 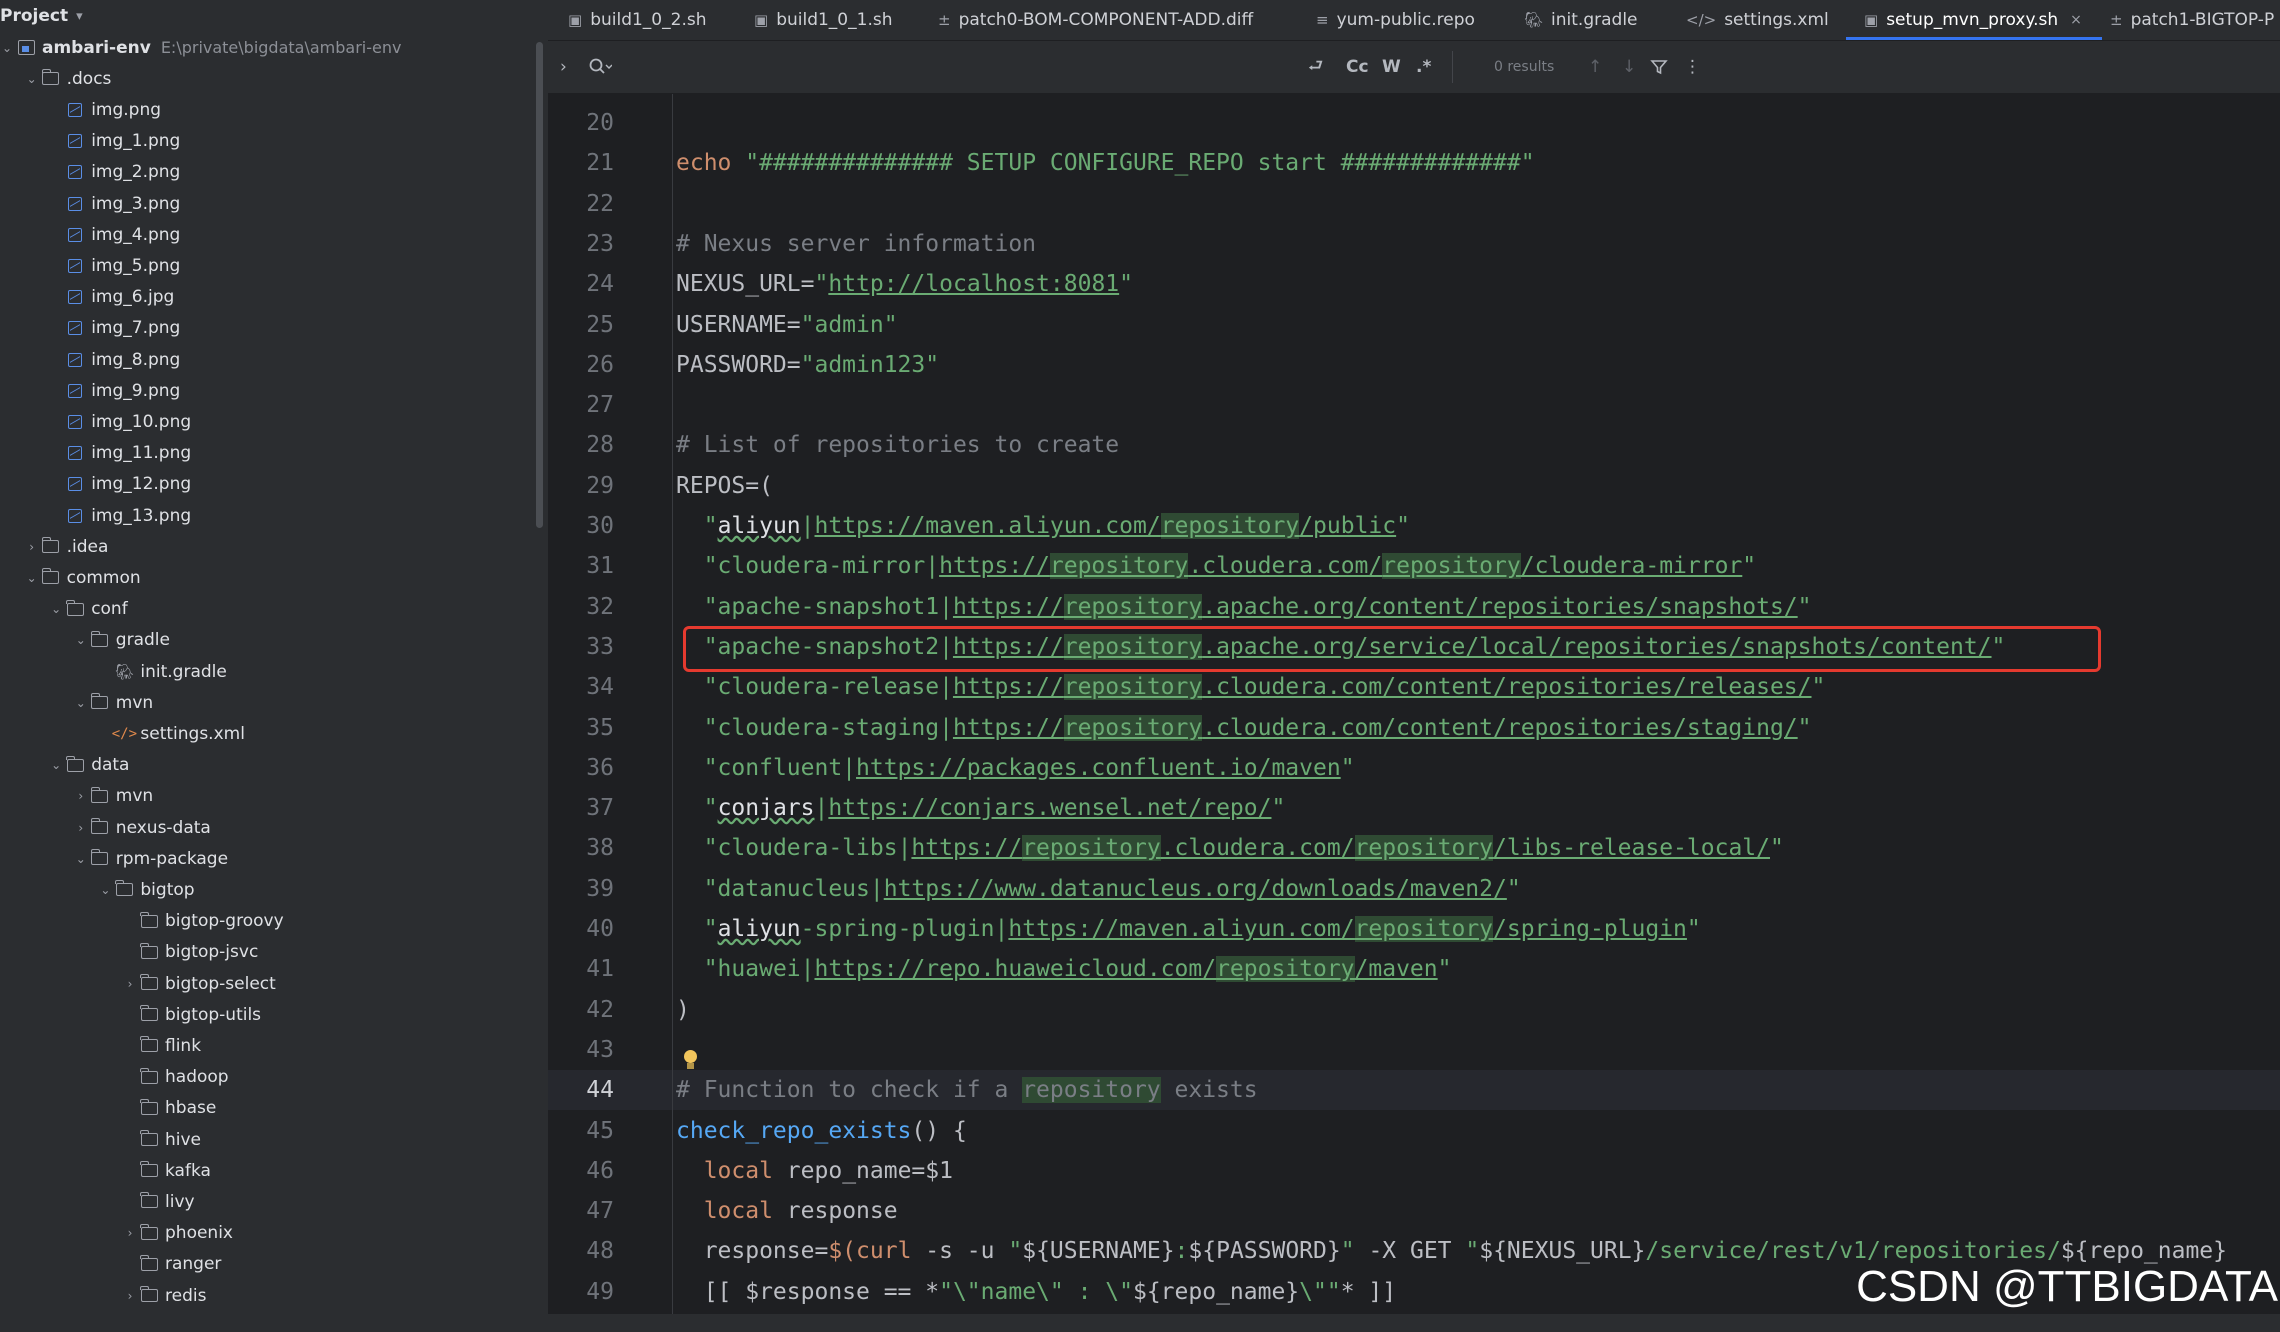 I want to click on sidebar-scrollbar, so click(x=539, y=285).